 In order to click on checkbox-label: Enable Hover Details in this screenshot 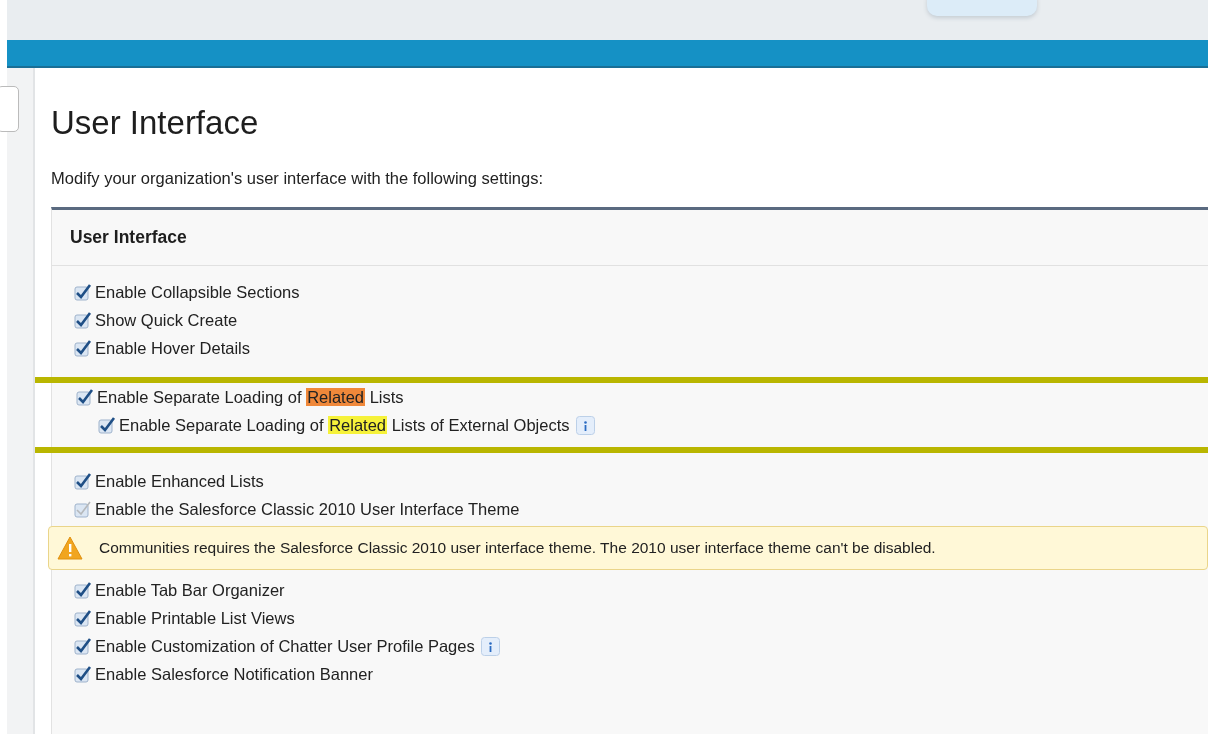, I will do `click(172, 348)`.